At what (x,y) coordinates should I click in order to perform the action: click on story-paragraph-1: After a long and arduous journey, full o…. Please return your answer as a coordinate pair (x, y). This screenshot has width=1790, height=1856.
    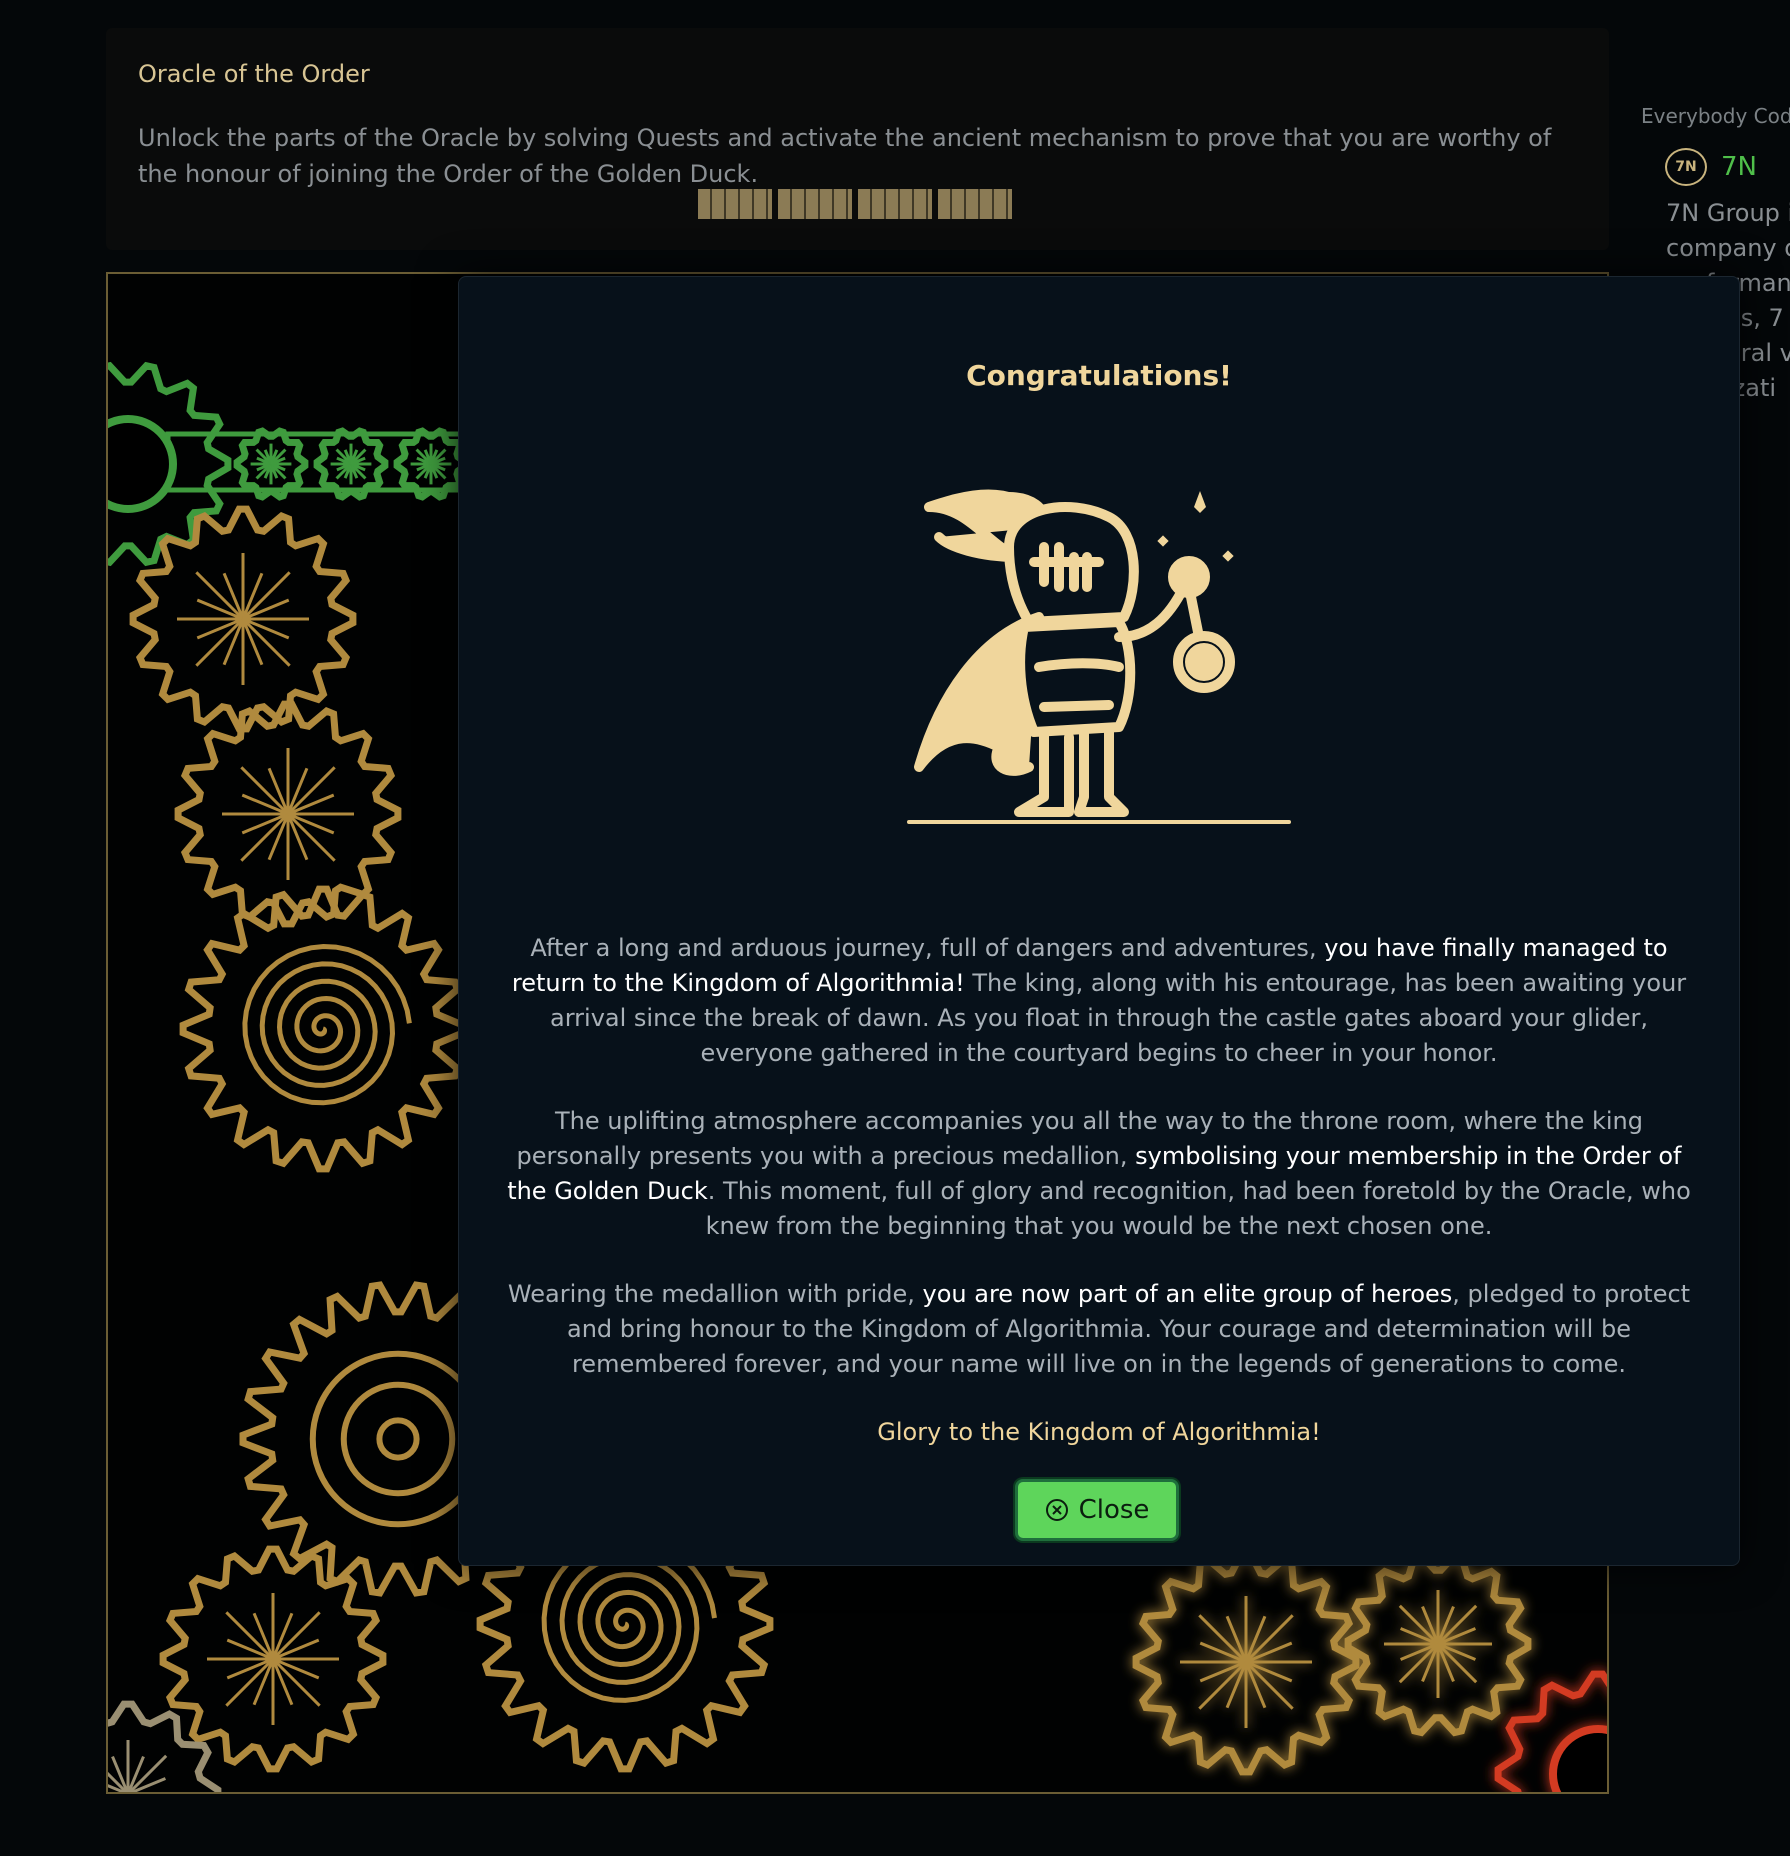
    Looking at the image, I should click on (1099, 1000).